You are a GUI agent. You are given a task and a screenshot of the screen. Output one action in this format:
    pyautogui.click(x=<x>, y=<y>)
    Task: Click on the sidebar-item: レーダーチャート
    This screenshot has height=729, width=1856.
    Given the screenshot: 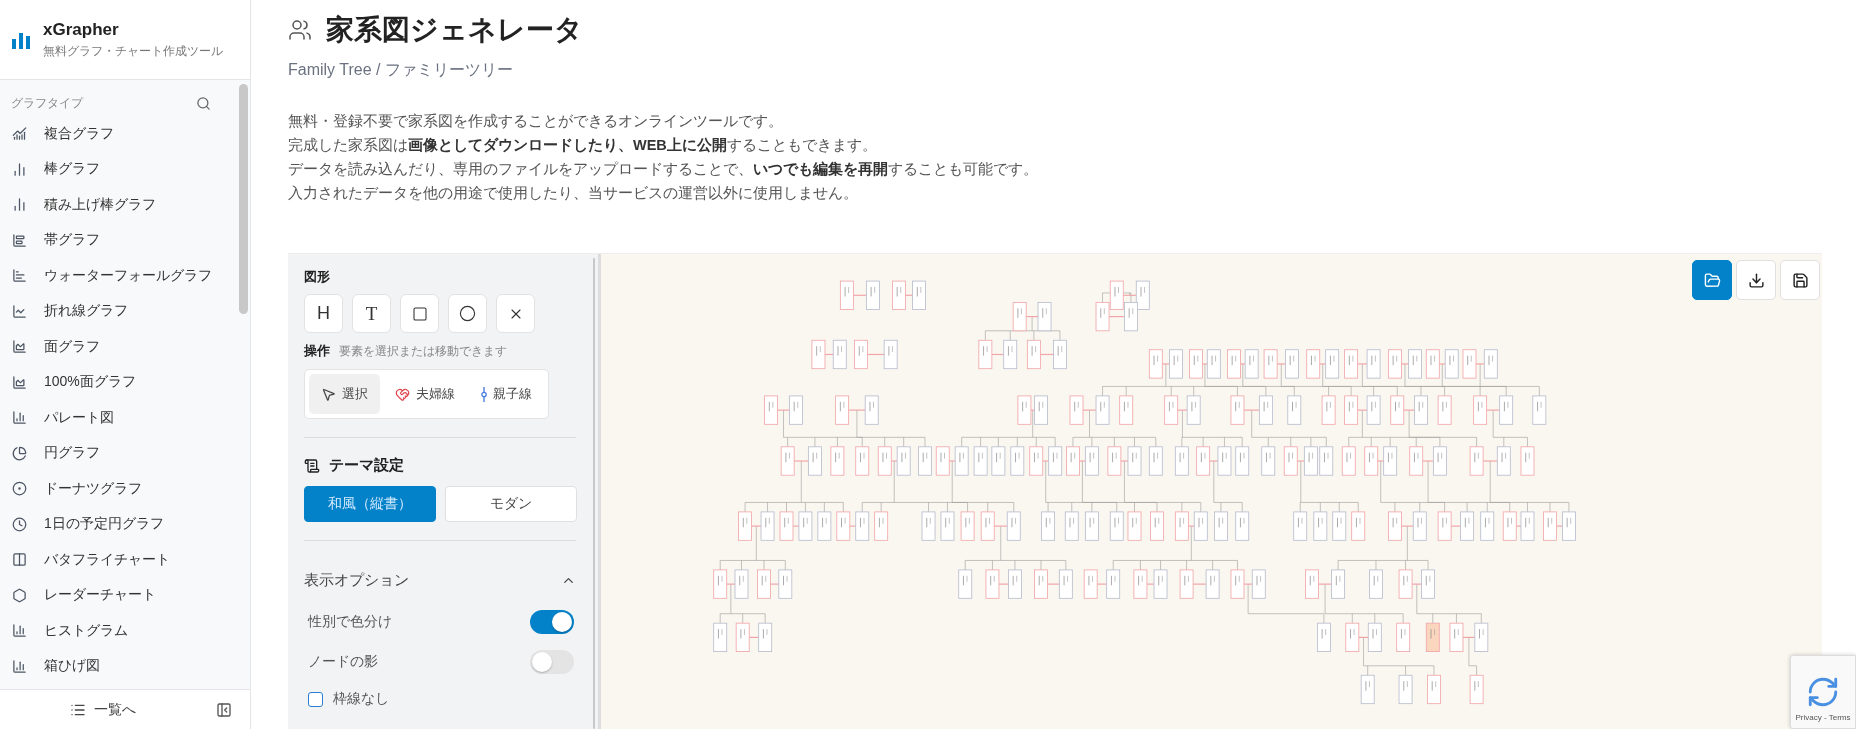 What is the action you would take?
    pyautogui.click(x=118, y=595)
    